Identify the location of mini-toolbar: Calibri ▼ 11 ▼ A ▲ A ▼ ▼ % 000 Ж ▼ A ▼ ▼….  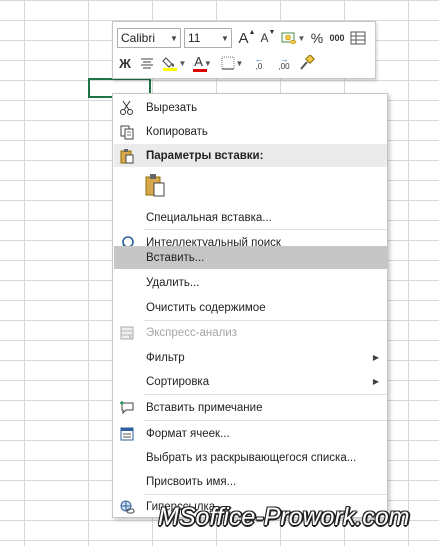
(244, 50).